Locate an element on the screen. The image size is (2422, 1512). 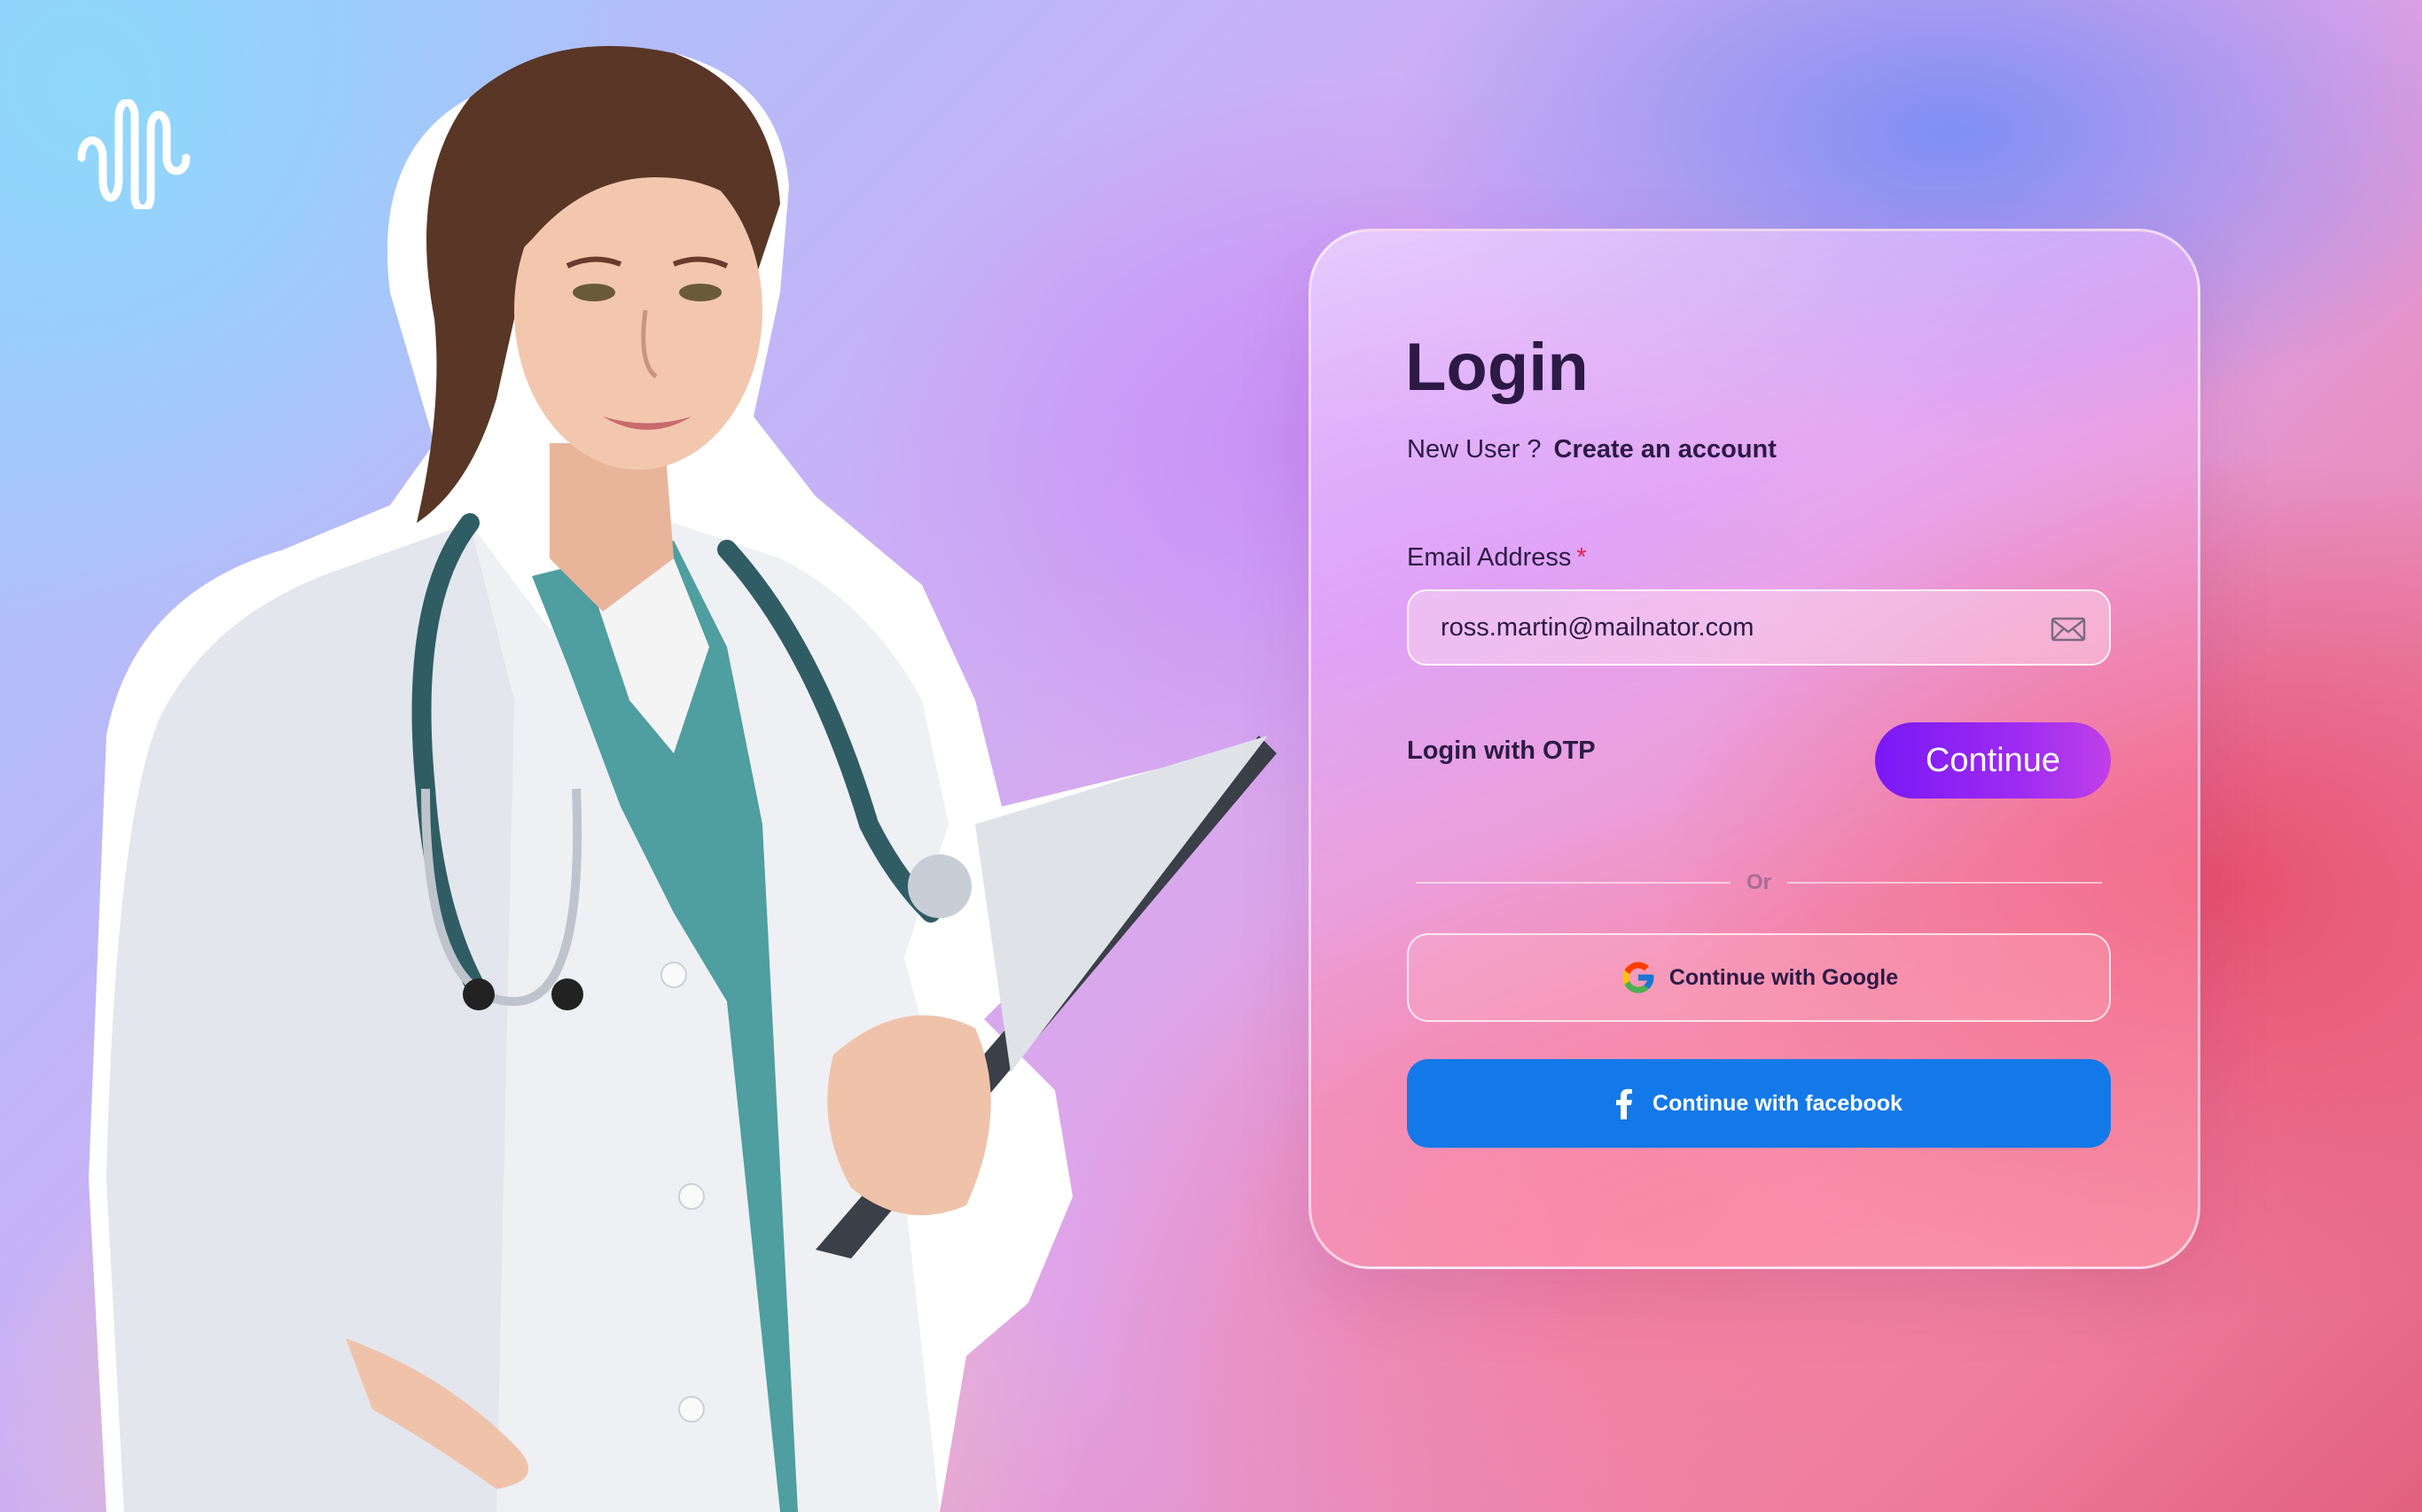
mail-icon is located at coordinates (2068, 630).